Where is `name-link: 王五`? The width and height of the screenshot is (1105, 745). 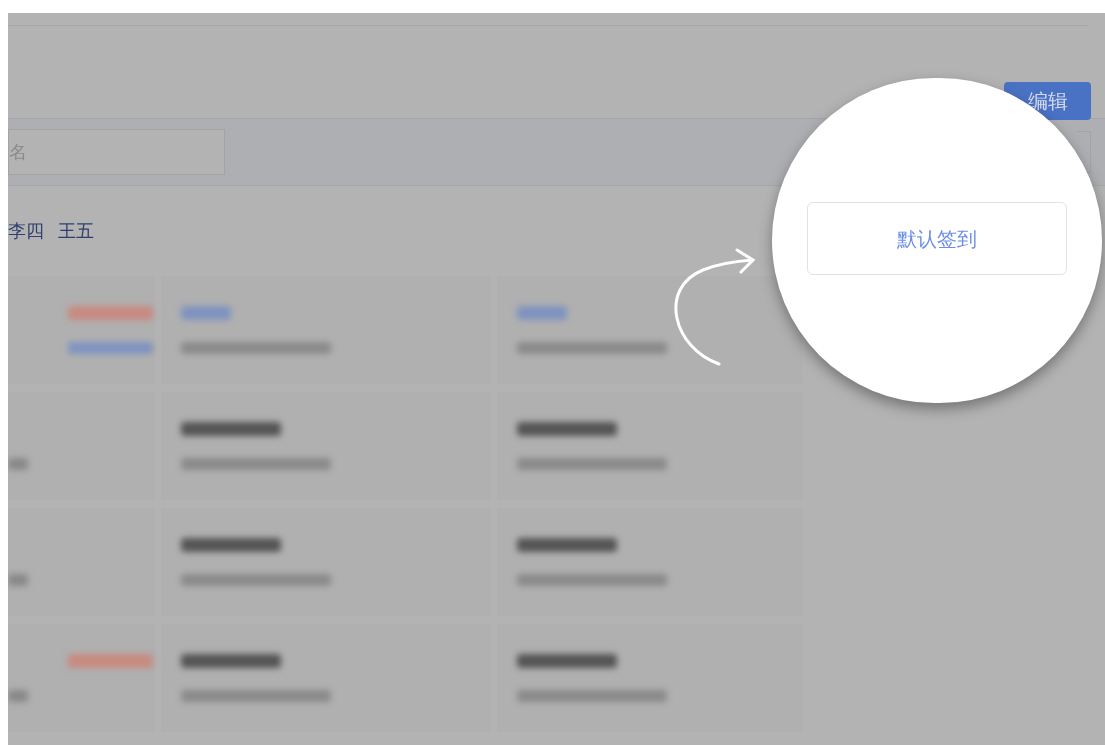 name-link: 王五 is located at coordinates (76, 247).